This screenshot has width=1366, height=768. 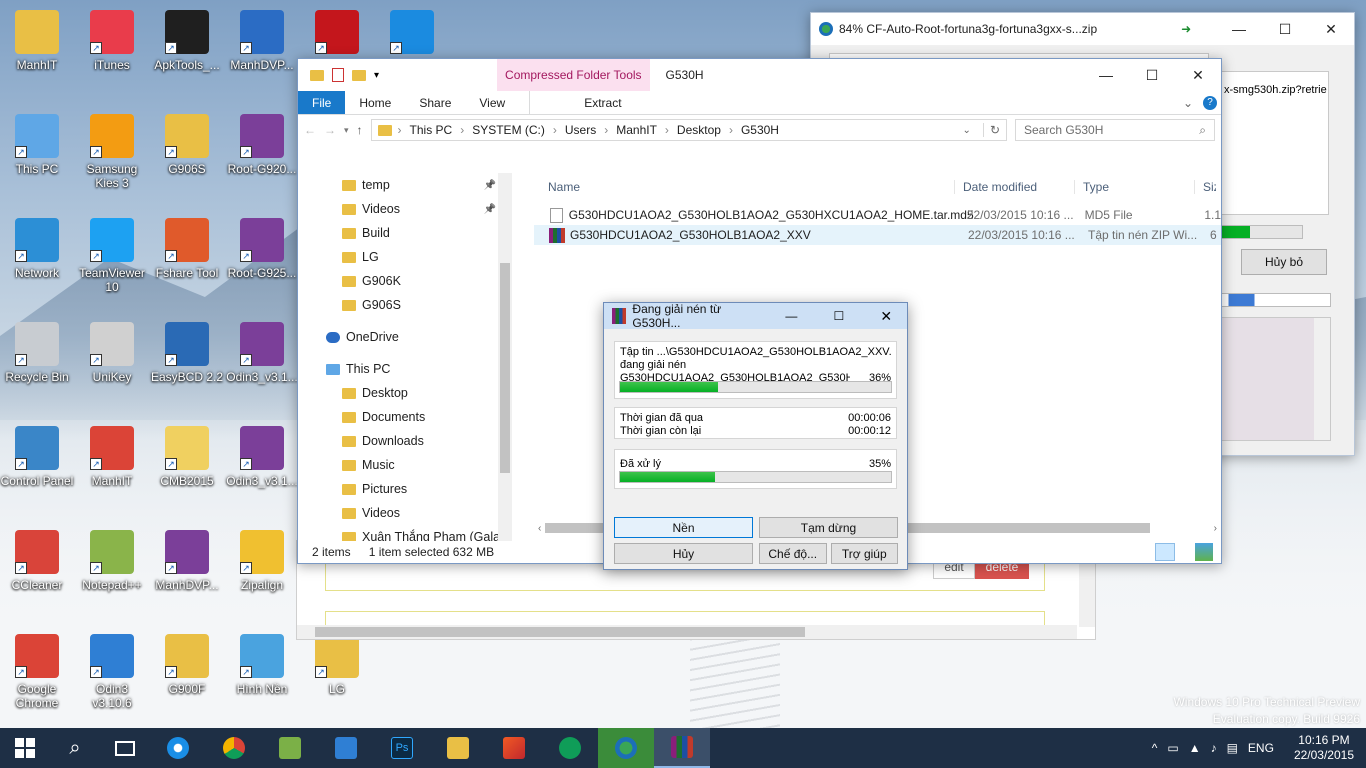 I want to click on quick-access-toolbar: ▾, so click(x=344, y=75).